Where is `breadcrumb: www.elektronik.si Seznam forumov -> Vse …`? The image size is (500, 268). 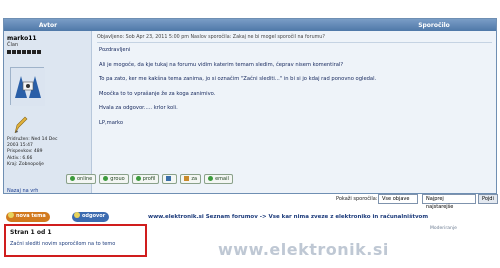
breadcrumb: www.elektronik.si Seznam forumov -> Vse … is located at coordinates (288, 217).